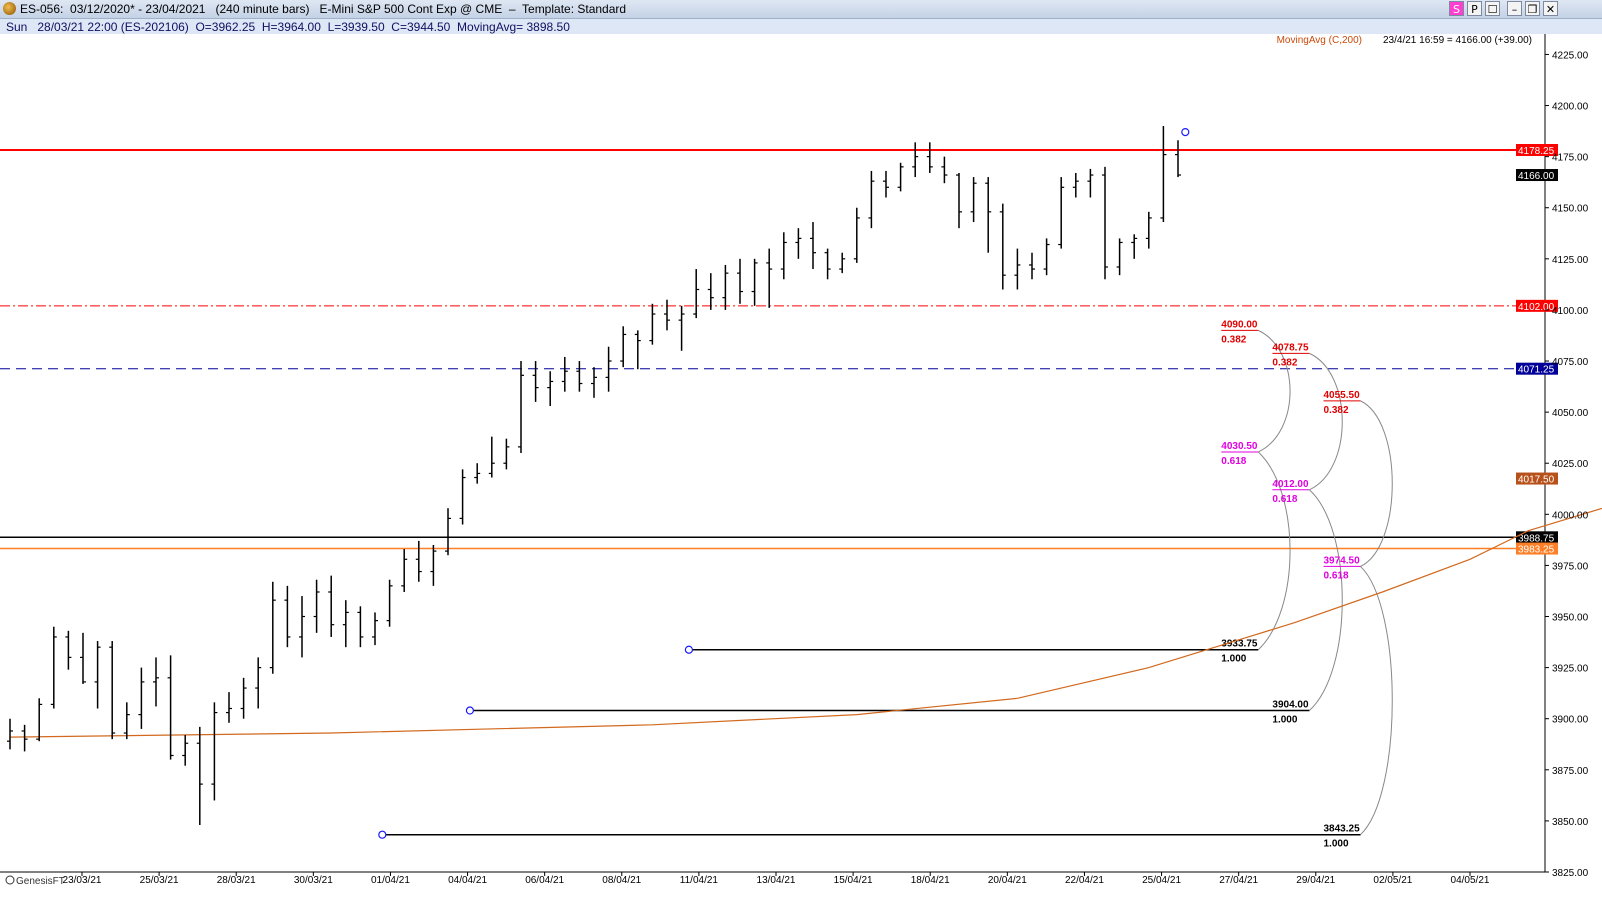  Describe the element at coordinates (1492, 8) in the screenshot. I see `link-button: ☐` at that location.